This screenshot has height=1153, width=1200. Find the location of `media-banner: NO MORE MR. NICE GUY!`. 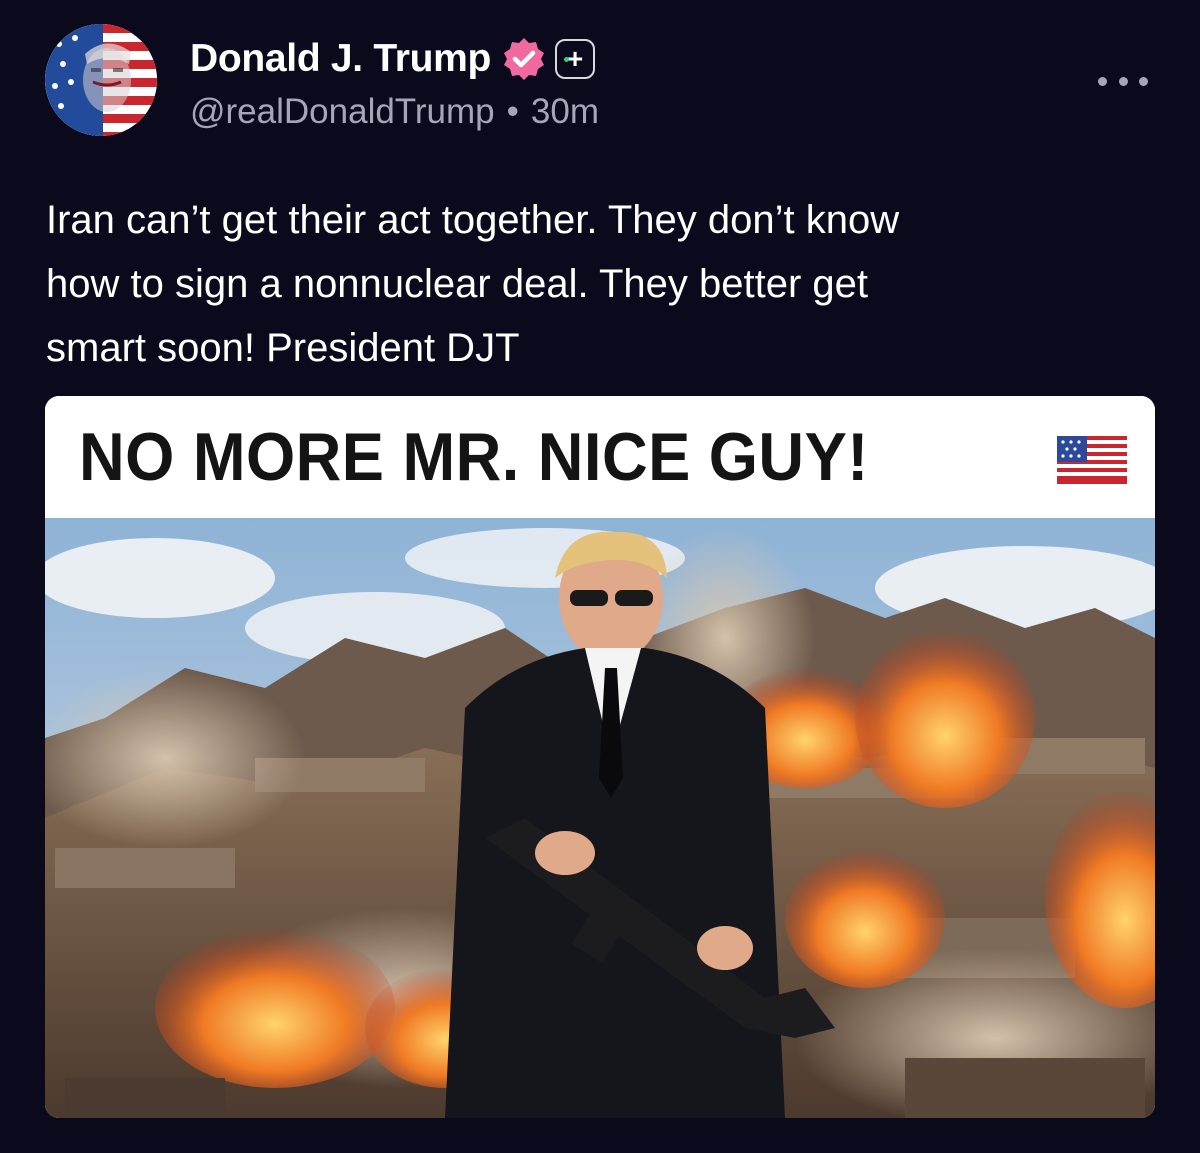

media-banner: NO MORE MR. NICE GUY! is located at coordinates (600, 457).